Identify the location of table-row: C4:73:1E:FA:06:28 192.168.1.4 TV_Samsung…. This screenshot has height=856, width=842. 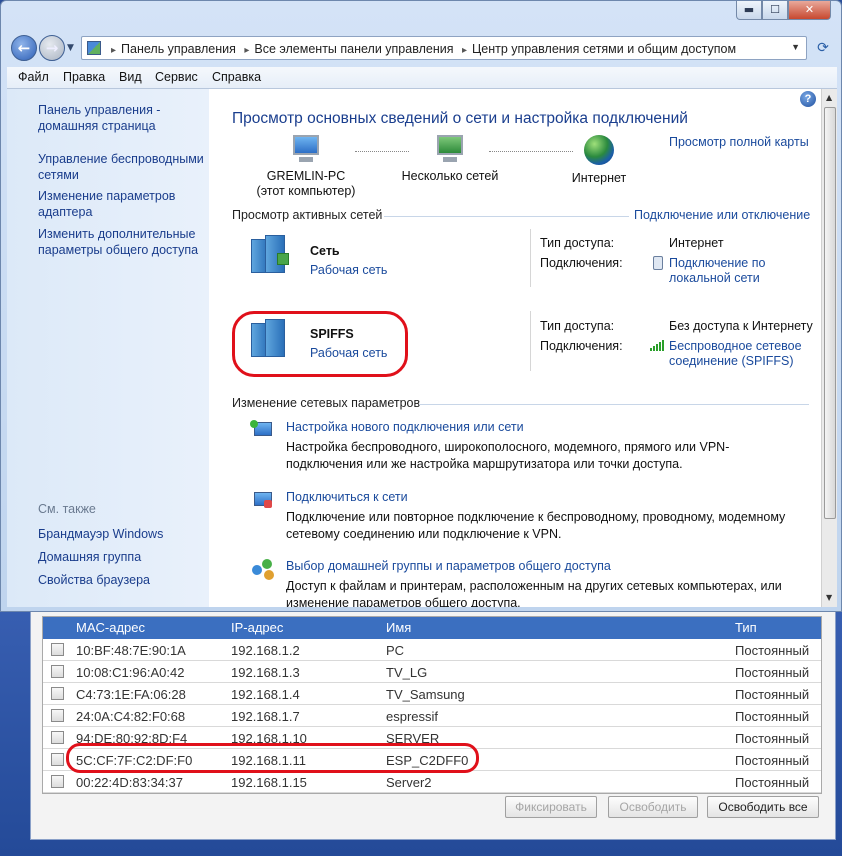
(432, 694).